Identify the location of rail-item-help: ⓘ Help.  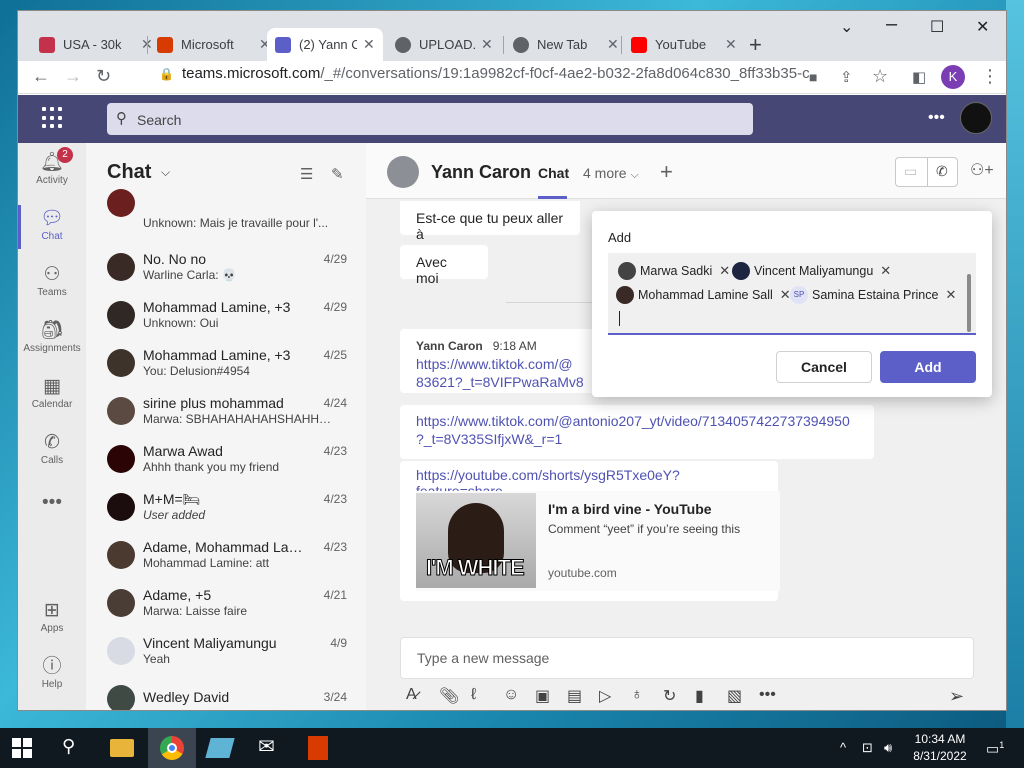
(52, 675).